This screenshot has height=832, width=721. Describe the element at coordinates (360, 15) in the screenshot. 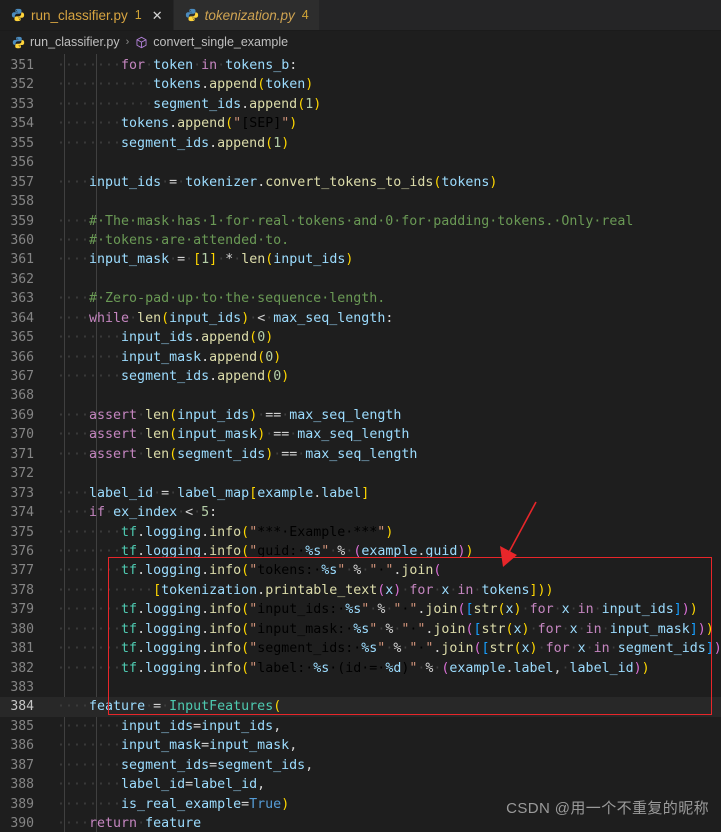

I see `editor-tab-bar: run_classifier.py 1 ✕ tokenization.py 4` at that location.